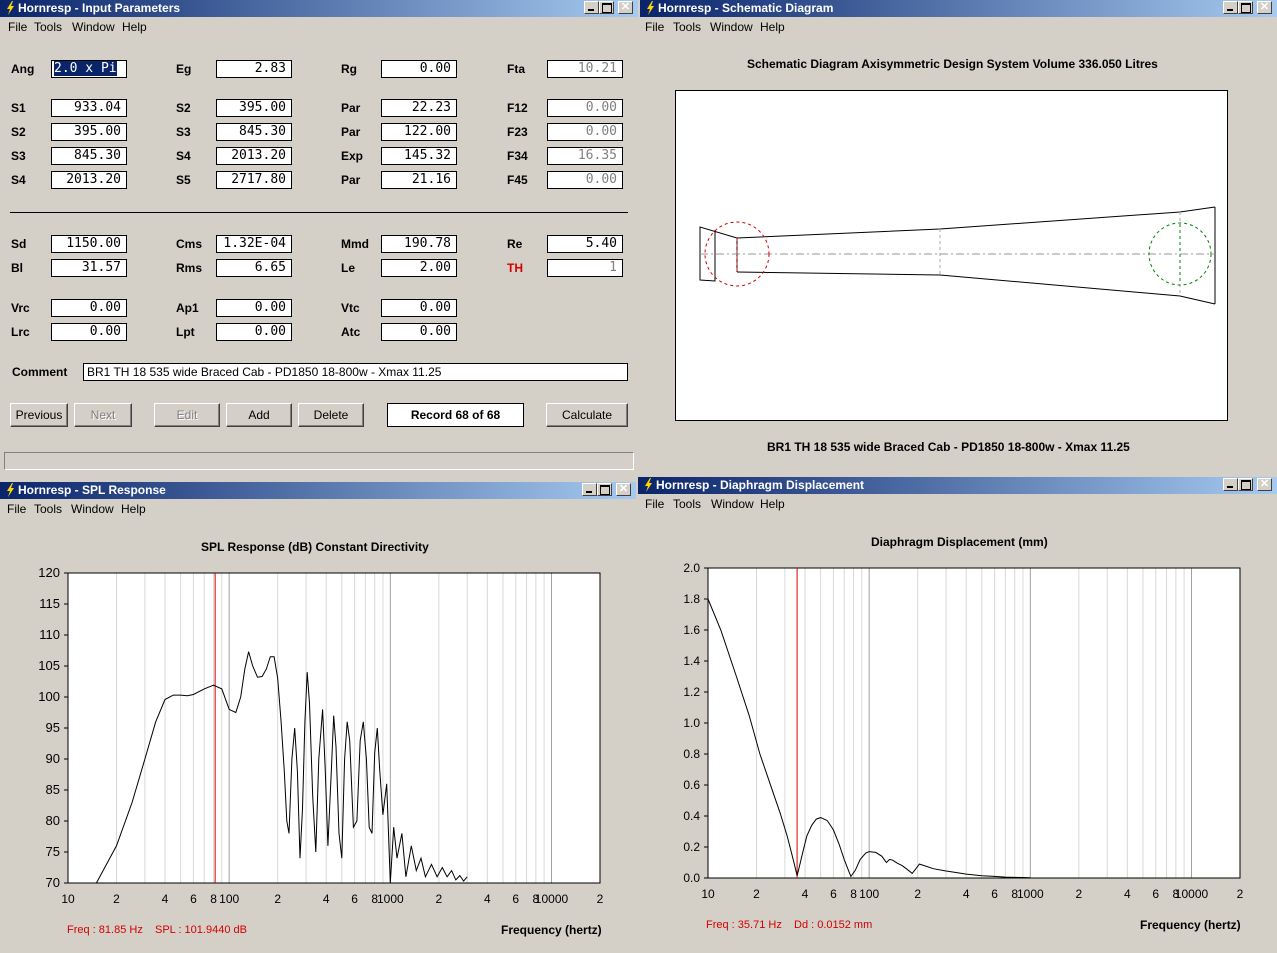 The width and height of the screenshot is (1277, 953). I want to click on lrc-field: 0.00, so click(89, 332).